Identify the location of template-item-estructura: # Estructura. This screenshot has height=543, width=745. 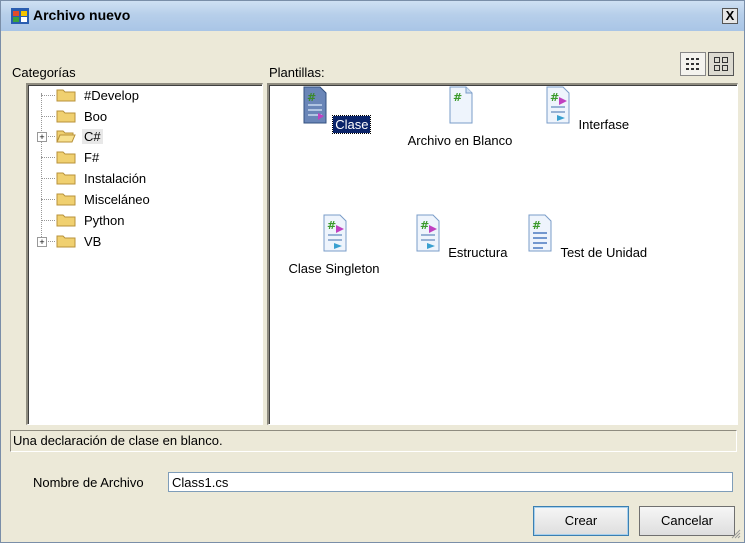
(460, 237).